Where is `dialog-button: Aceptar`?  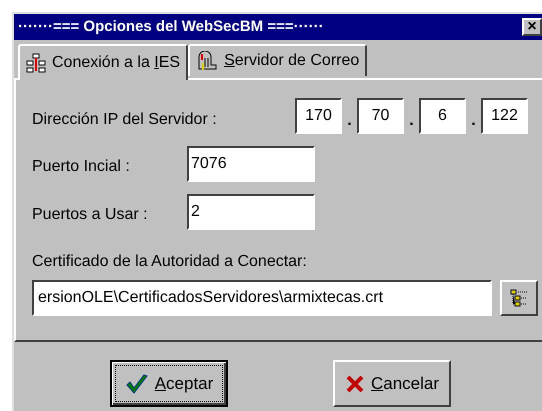
dialog-button: Aceptar is located at coordinates (169, 383).